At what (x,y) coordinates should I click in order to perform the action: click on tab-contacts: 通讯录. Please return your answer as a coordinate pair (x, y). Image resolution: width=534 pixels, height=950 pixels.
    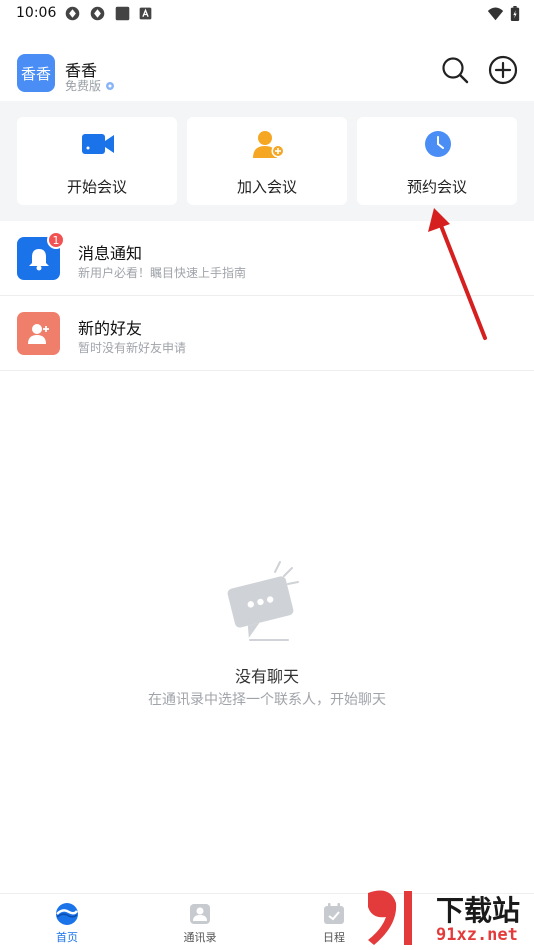
    Looking at the image, I should click on (200, 923).